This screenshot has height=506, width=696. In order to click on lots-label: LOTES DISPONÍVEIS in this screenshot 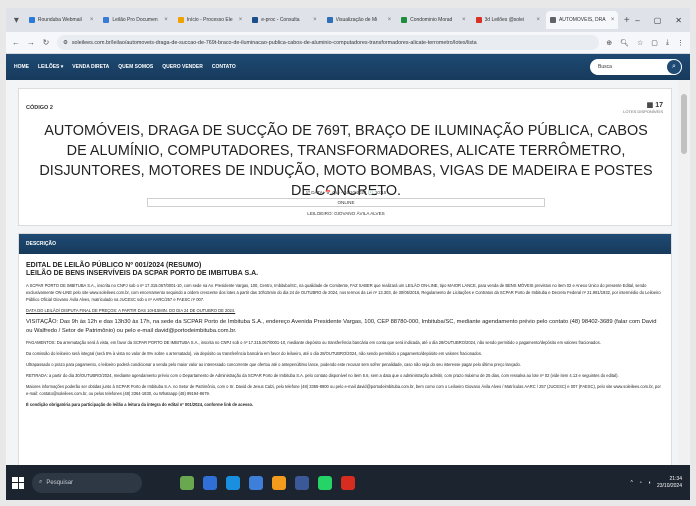, I will do `click(643, 111)`.